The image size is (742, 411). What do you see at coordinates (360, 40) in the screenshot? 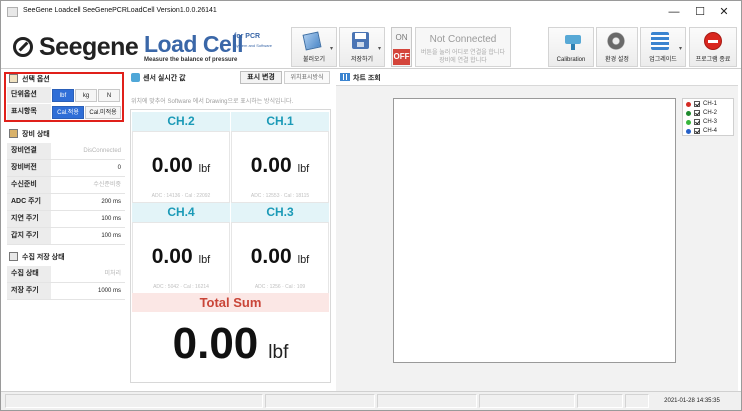
I see `floppy-disk-icon` at bounding box center [360, 40].